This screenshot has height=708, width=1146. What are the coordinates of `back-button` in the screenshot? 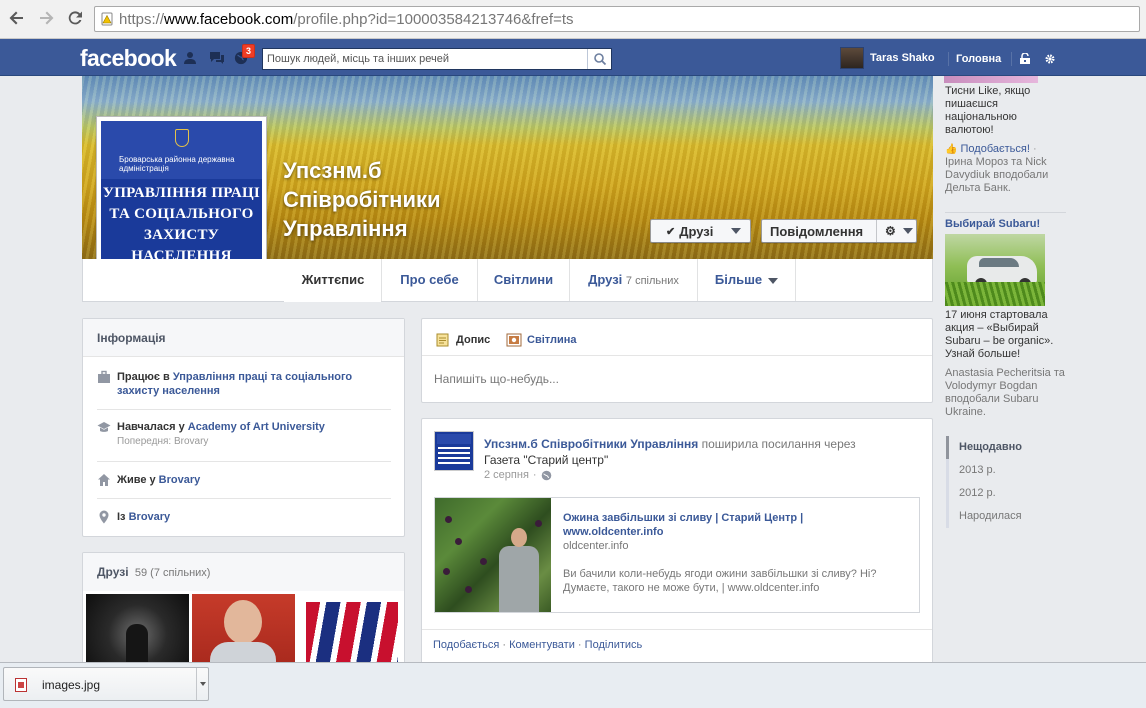 It's located at (17, 19).